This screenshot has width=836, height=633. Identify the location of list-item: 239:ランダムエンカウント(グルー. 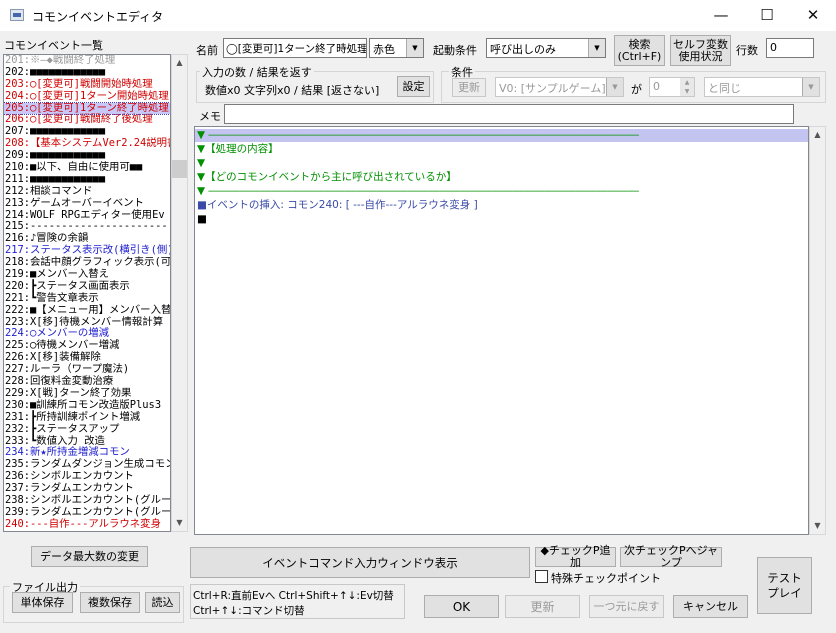
(87, 512).